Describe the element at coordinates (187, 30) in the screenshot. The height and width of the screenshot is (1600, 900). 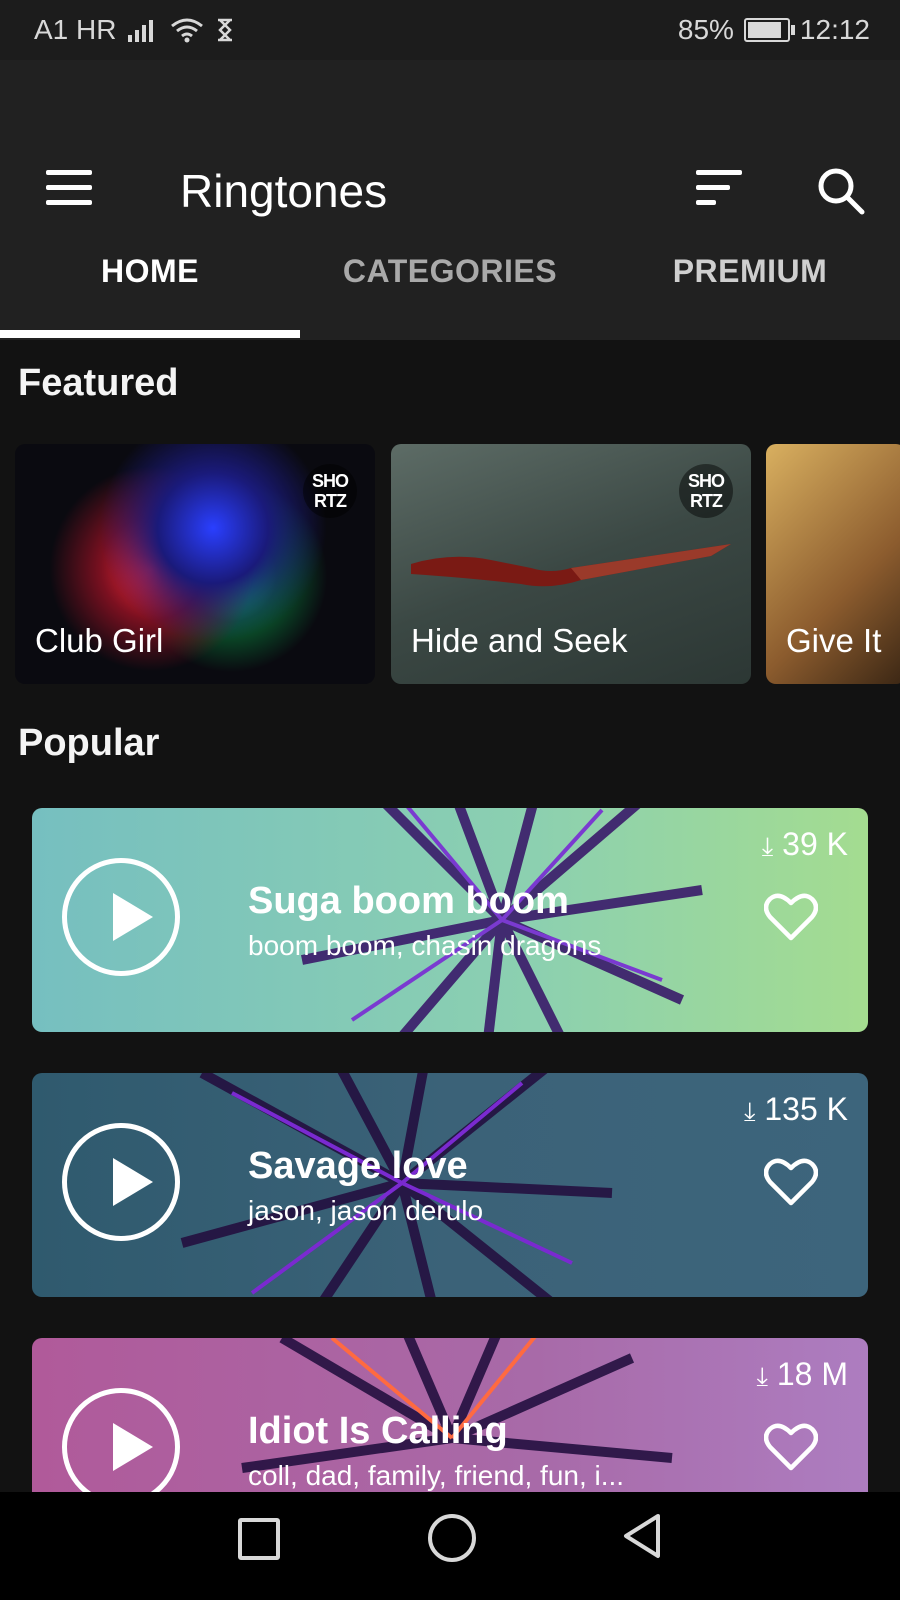
I see `wifi-icon` at that location.